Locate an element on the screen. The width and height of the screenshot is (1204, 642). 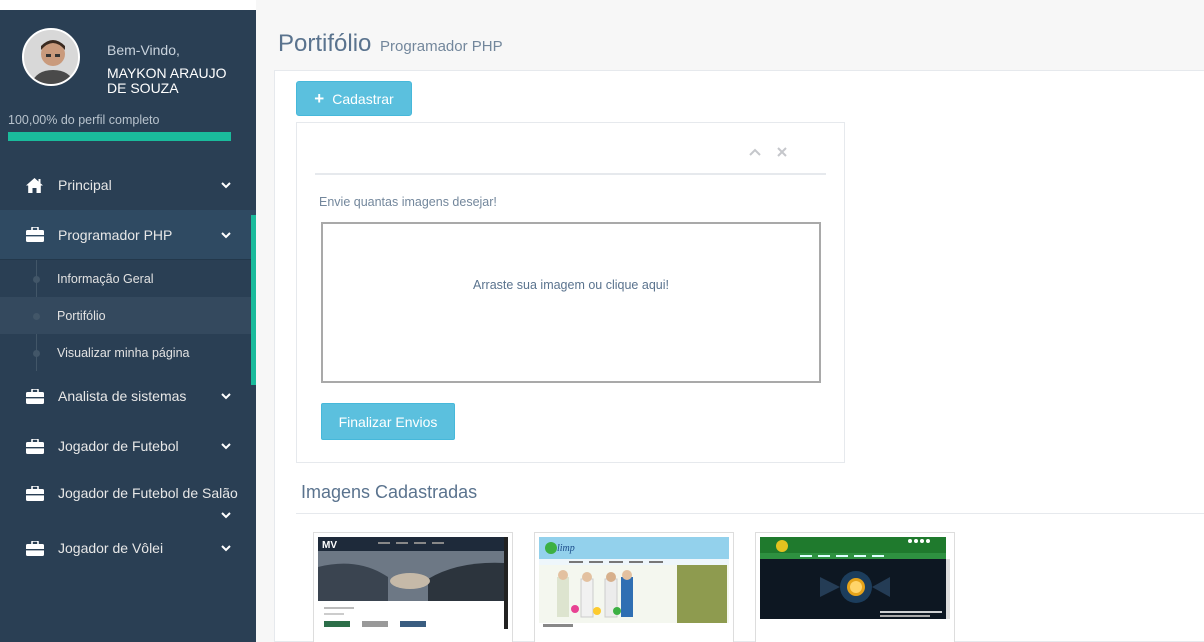
menu-item-principal: Principal is located at coordinates (128, 185).